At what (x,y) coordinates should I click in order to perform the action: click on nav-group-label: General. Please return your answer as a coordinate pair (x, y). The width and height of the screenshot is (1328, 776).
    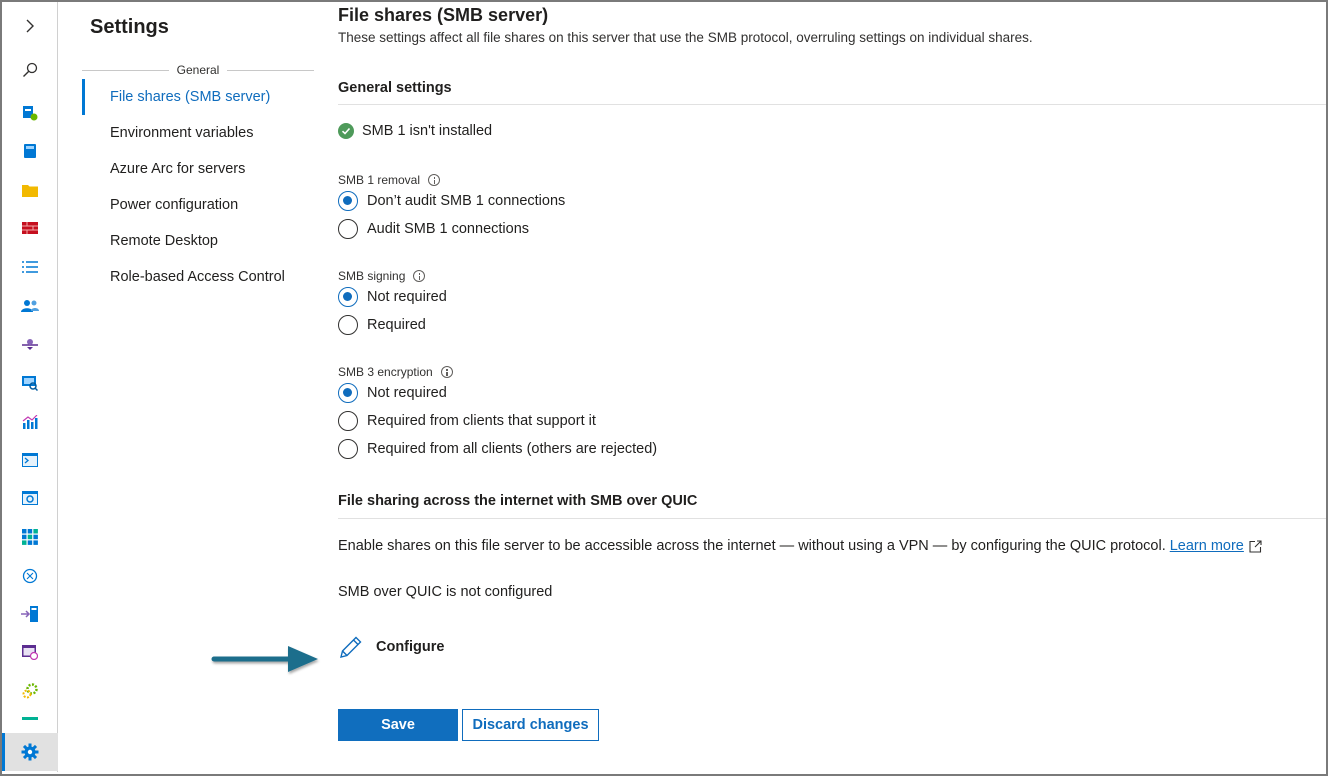
    Looking at the image, I should click on (198, 70).